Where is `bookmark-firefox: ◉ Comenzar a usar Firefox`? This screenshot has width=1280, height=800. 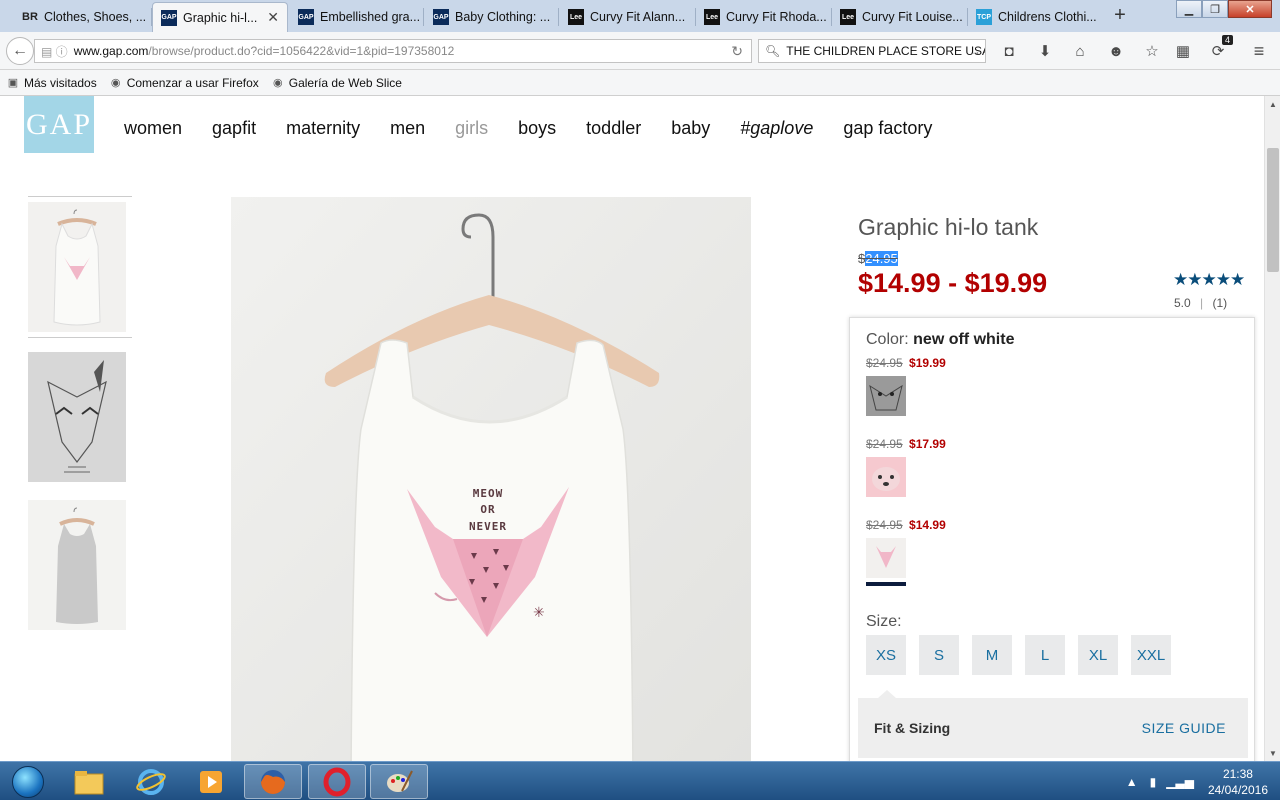
bookmark-firefox: ◉ Comenzar a usar Firefox is located at coordinates (184, 83).